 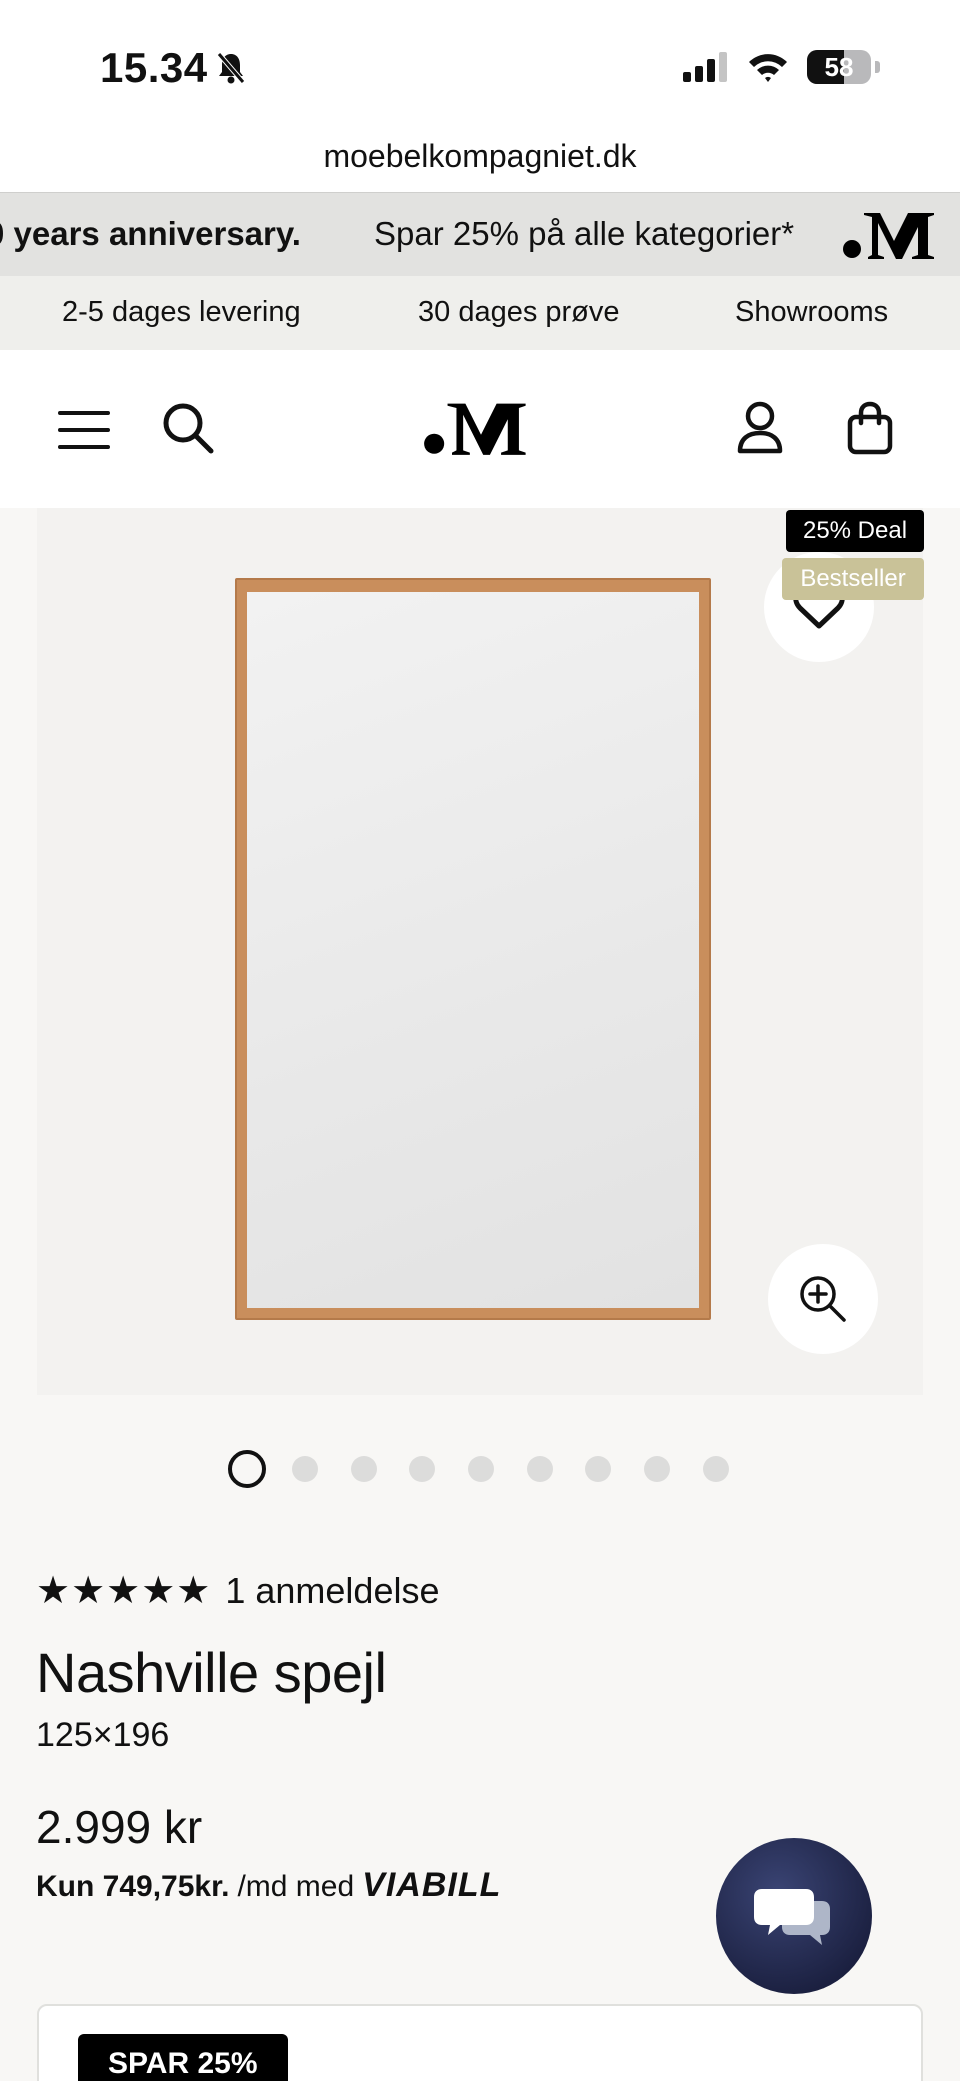 I want to click on battery-indicator: 58, so click(x=839, y=67).